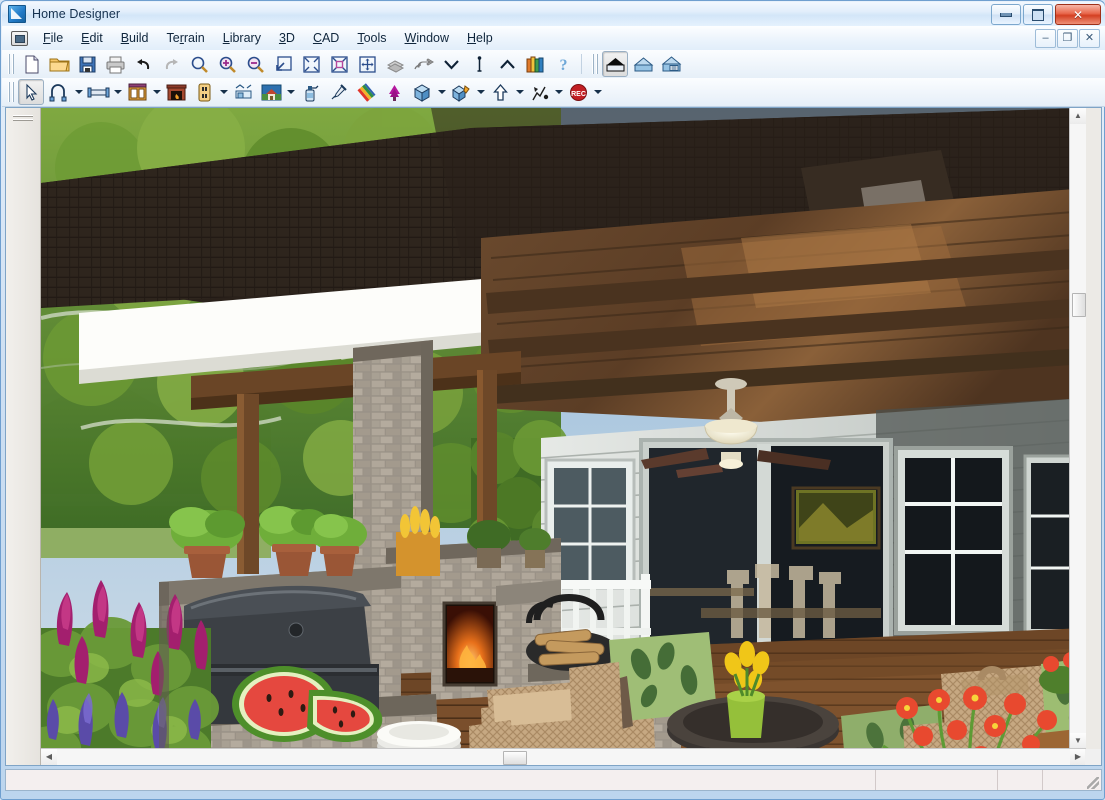 The height and width of the screenshot is (800, 1105). I want to click on scroll-left-arrow-icon: ◀, so click(49, 757).